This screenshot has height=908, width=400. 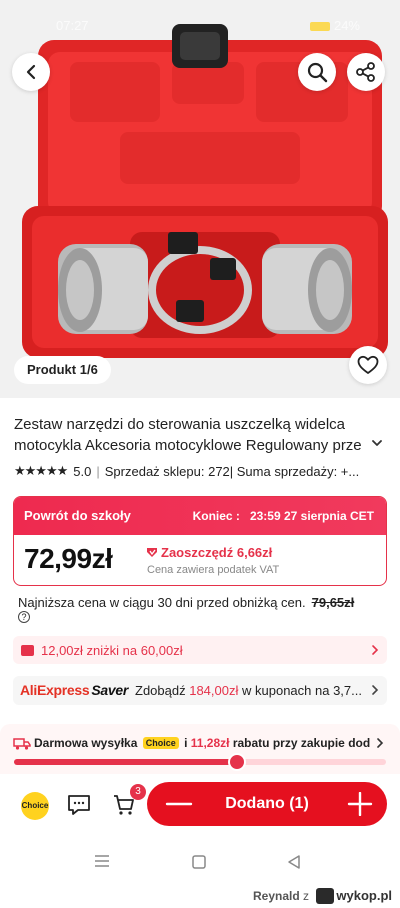 What do you see at coordinates (102, 861) in the screenshot?
I see `menu-icon` at bounding box center [102, 861].